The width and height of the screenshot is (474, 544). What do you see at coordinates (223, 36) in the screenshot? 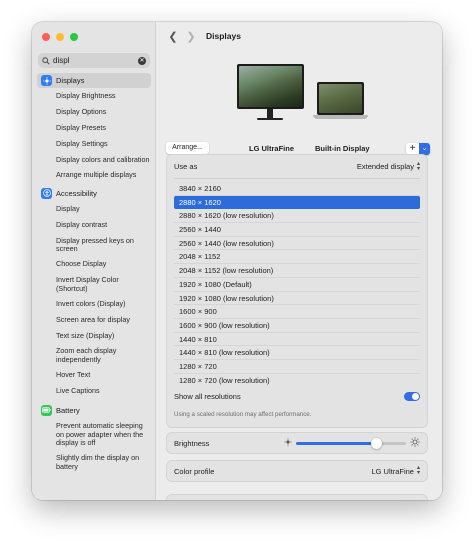
I see `page-title: Displays` at bounding box center [223, 36].